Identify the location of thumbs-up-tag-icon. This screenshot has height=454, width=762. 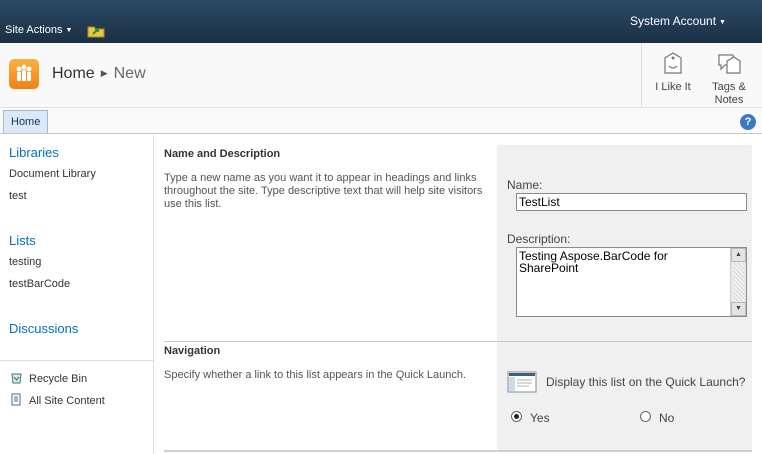
(673, 63).